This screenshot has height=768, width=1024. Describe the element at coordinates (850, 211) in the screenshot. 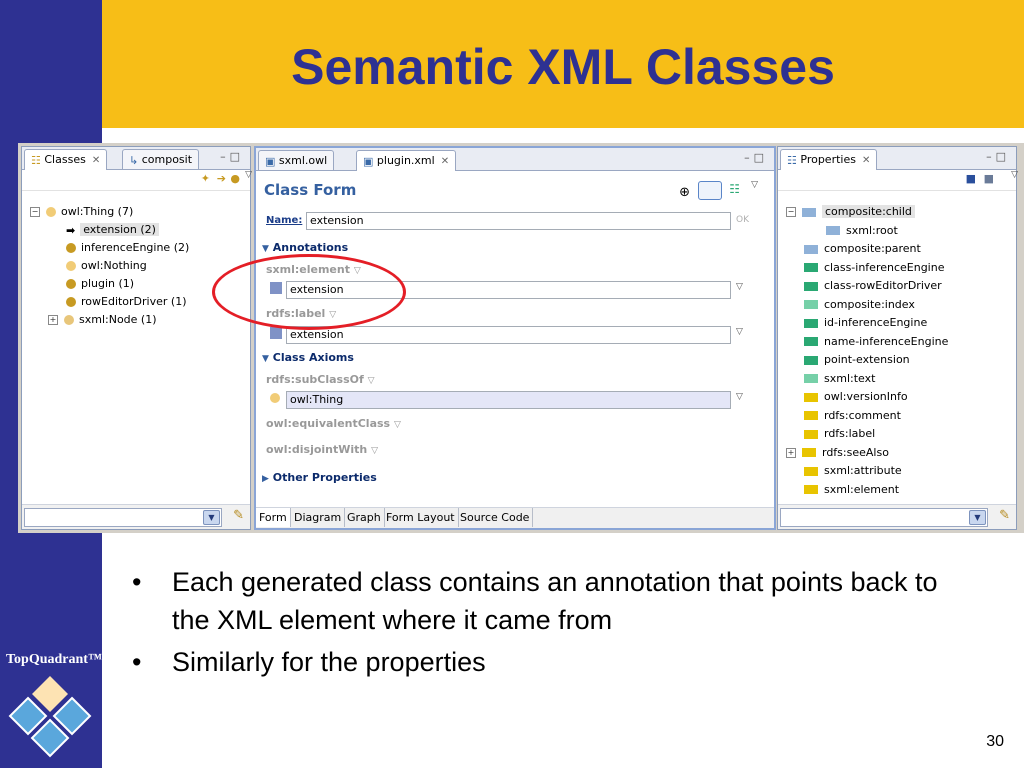

I see `tree-row: − composite:child` at that location.